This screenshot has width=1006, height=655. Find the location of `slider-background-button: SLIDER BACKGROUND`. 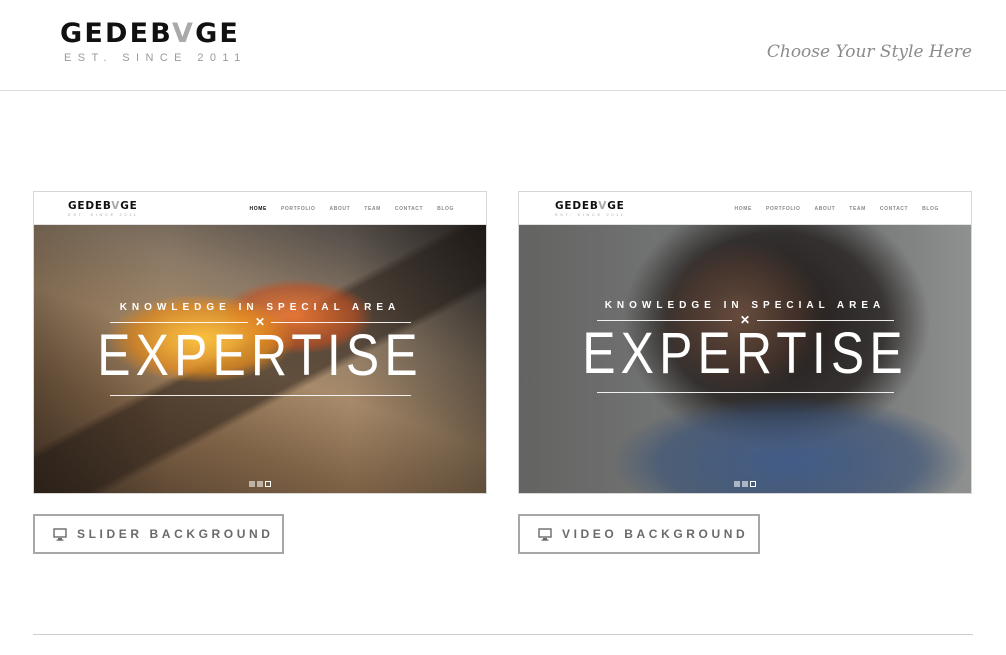

slider-background-button: SLIDER BACKGROUND is located at coordinates (158, 534).